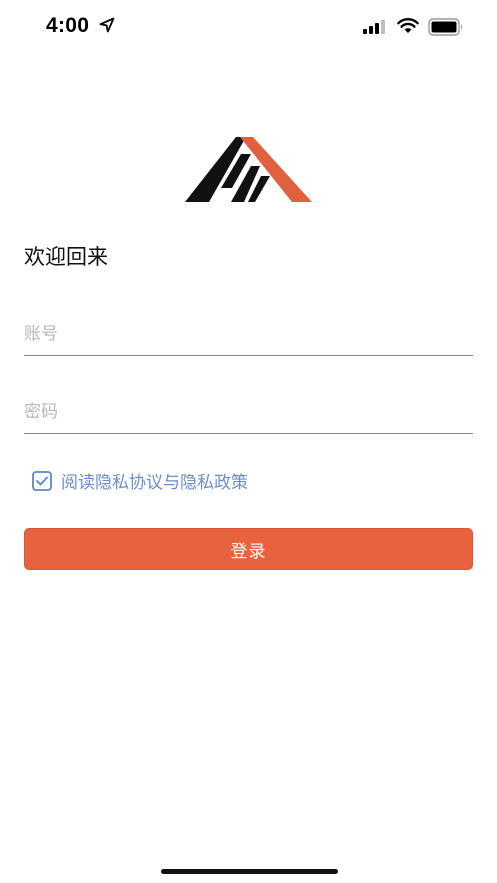 This screenshot has width=497, height=883. What do you see at coordinates (107, 25) in the screenshot?
I see `location-arrow-icon` at bounding box center [107, 25].